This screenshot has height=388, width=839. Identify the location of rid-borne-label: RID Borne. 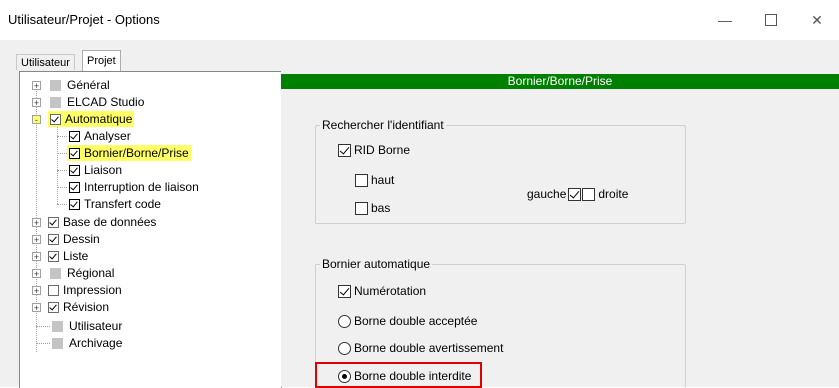
(382, 150).